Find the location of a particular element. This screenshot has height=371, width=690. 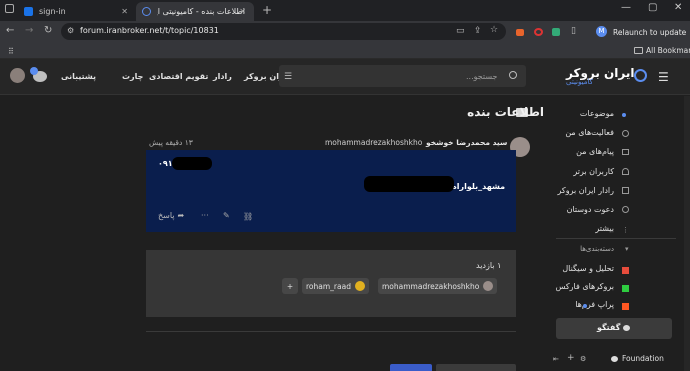

reload-icon: ↻ is located at coordinates (48, 30).